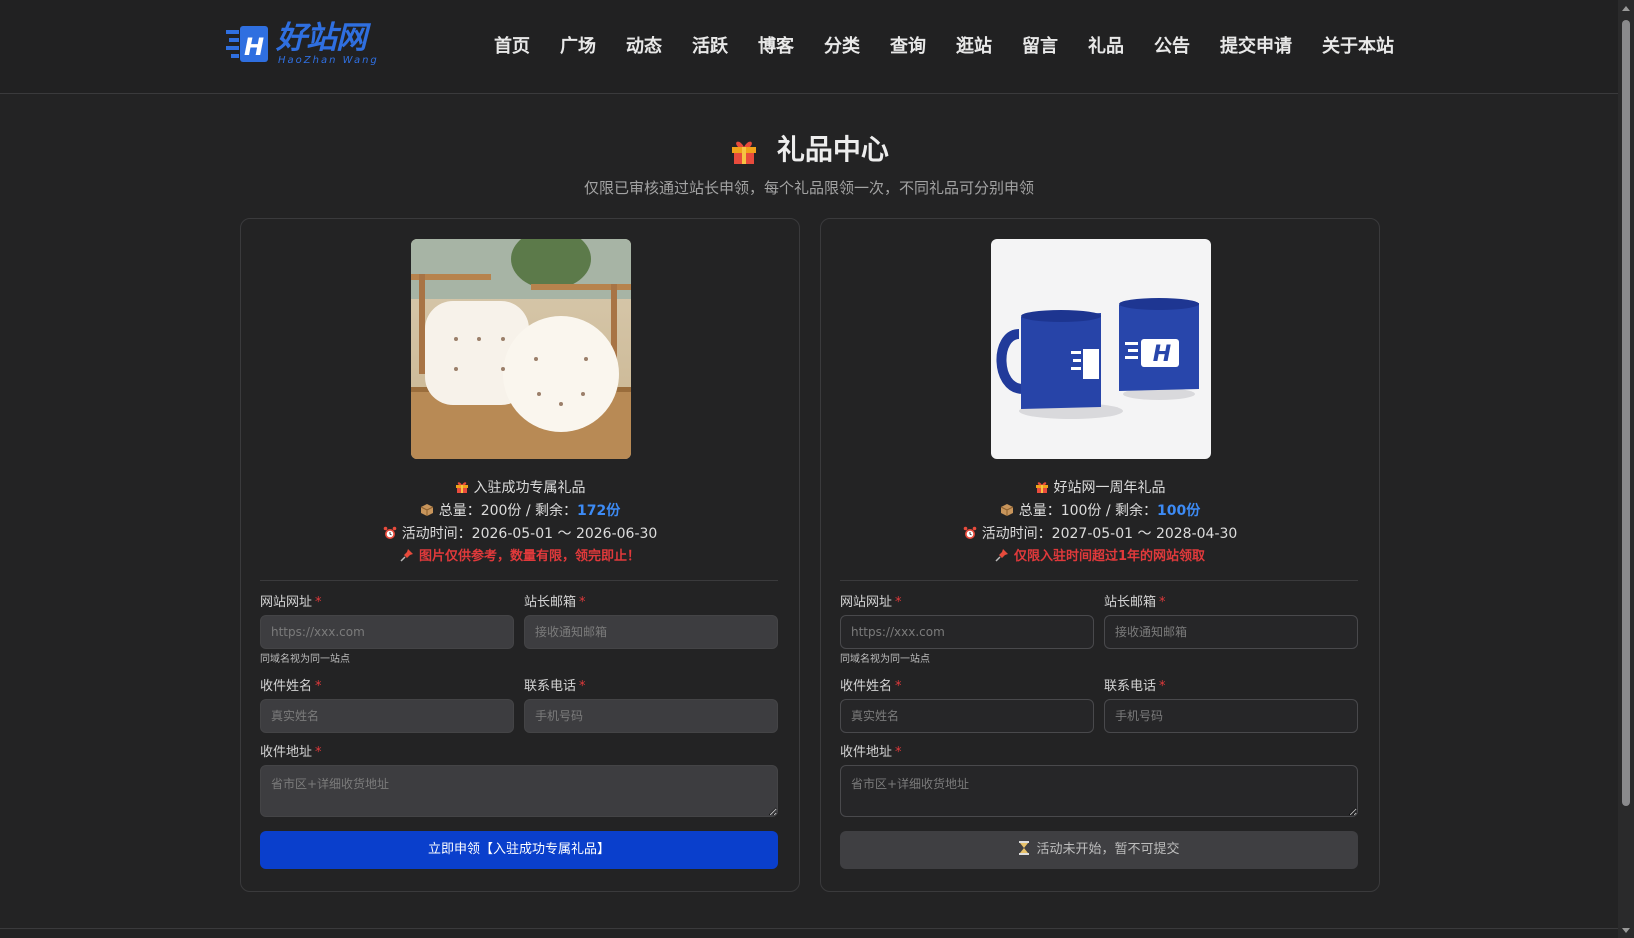  What do you see at coordinates (508, 511) in the screenshot?
I see `gift-total-label: 总量：200份 / 剩余：` at bounding box center [508, 511].